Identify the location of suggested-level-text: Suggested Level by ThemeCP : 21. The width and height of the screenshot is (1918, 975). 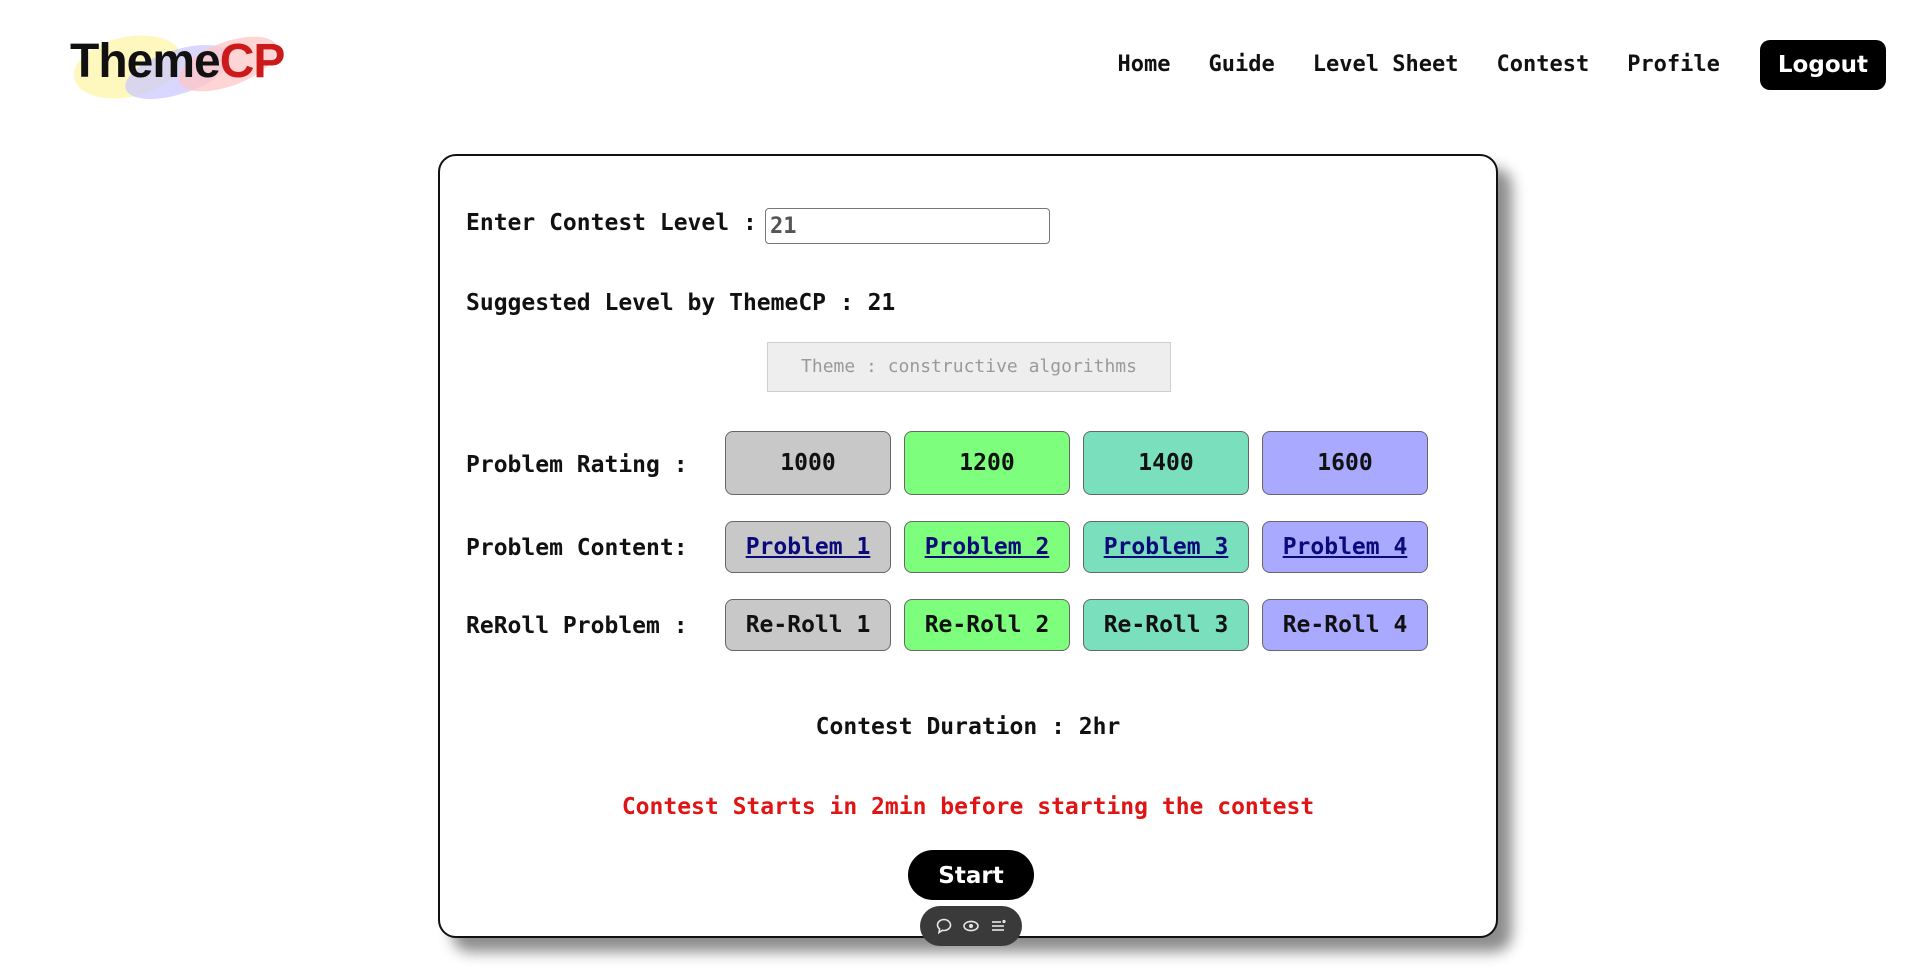
(681, 303).